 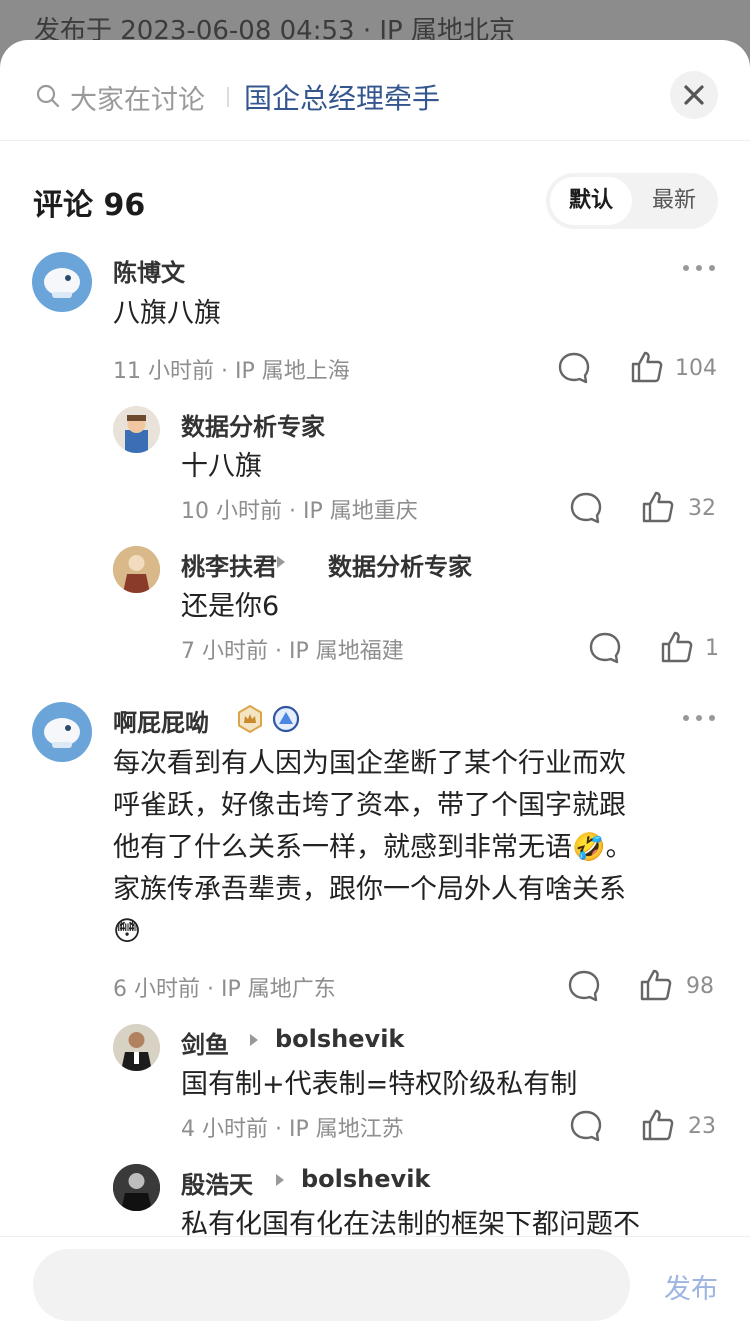 I want to click on reply-meta: 4 小时前 · IP 属地江苏, so click(x=292, y=1129).